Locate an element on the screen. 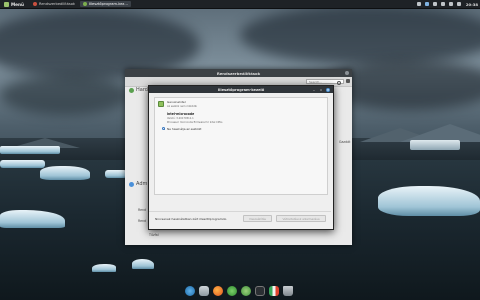 The height and width of the screenshot is (300, 480). revert-button: Visszaállítás is located at coordinates (257, 218).